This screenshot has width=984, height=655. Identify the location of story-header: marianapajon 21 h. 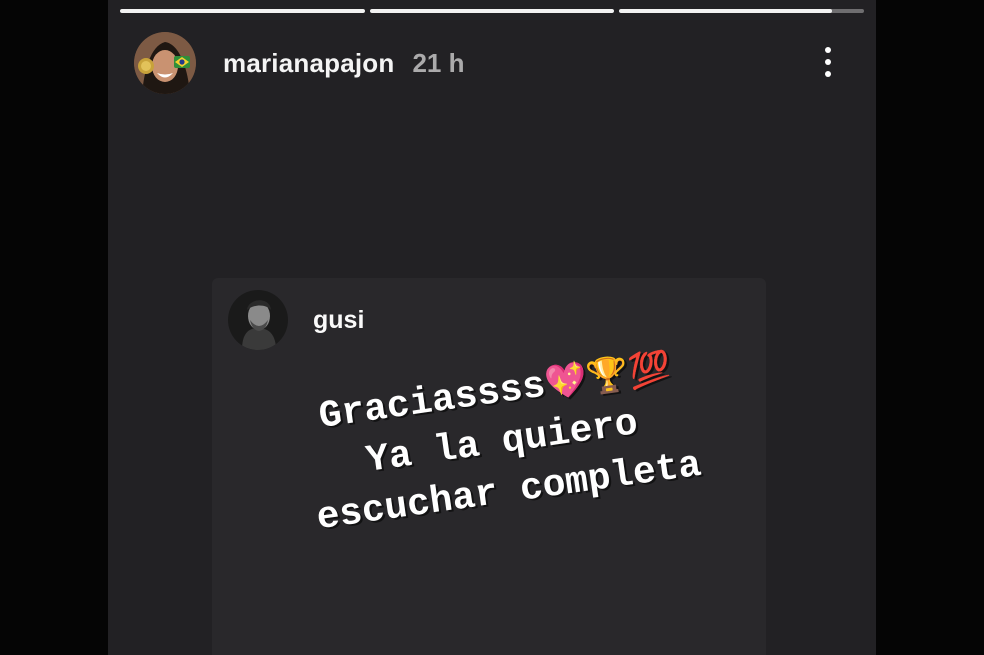
(299, 63).